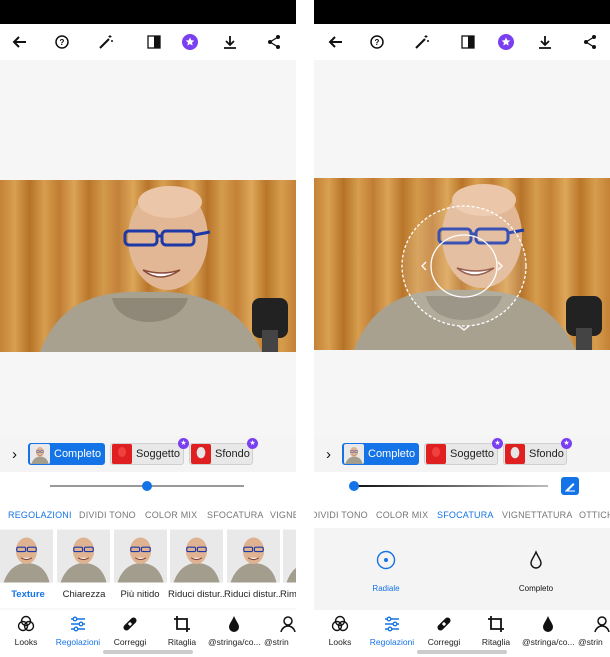 This screenshot has width=610, height=657. I want to click on tab-ottiche: OTTICH, so click(594, 515).